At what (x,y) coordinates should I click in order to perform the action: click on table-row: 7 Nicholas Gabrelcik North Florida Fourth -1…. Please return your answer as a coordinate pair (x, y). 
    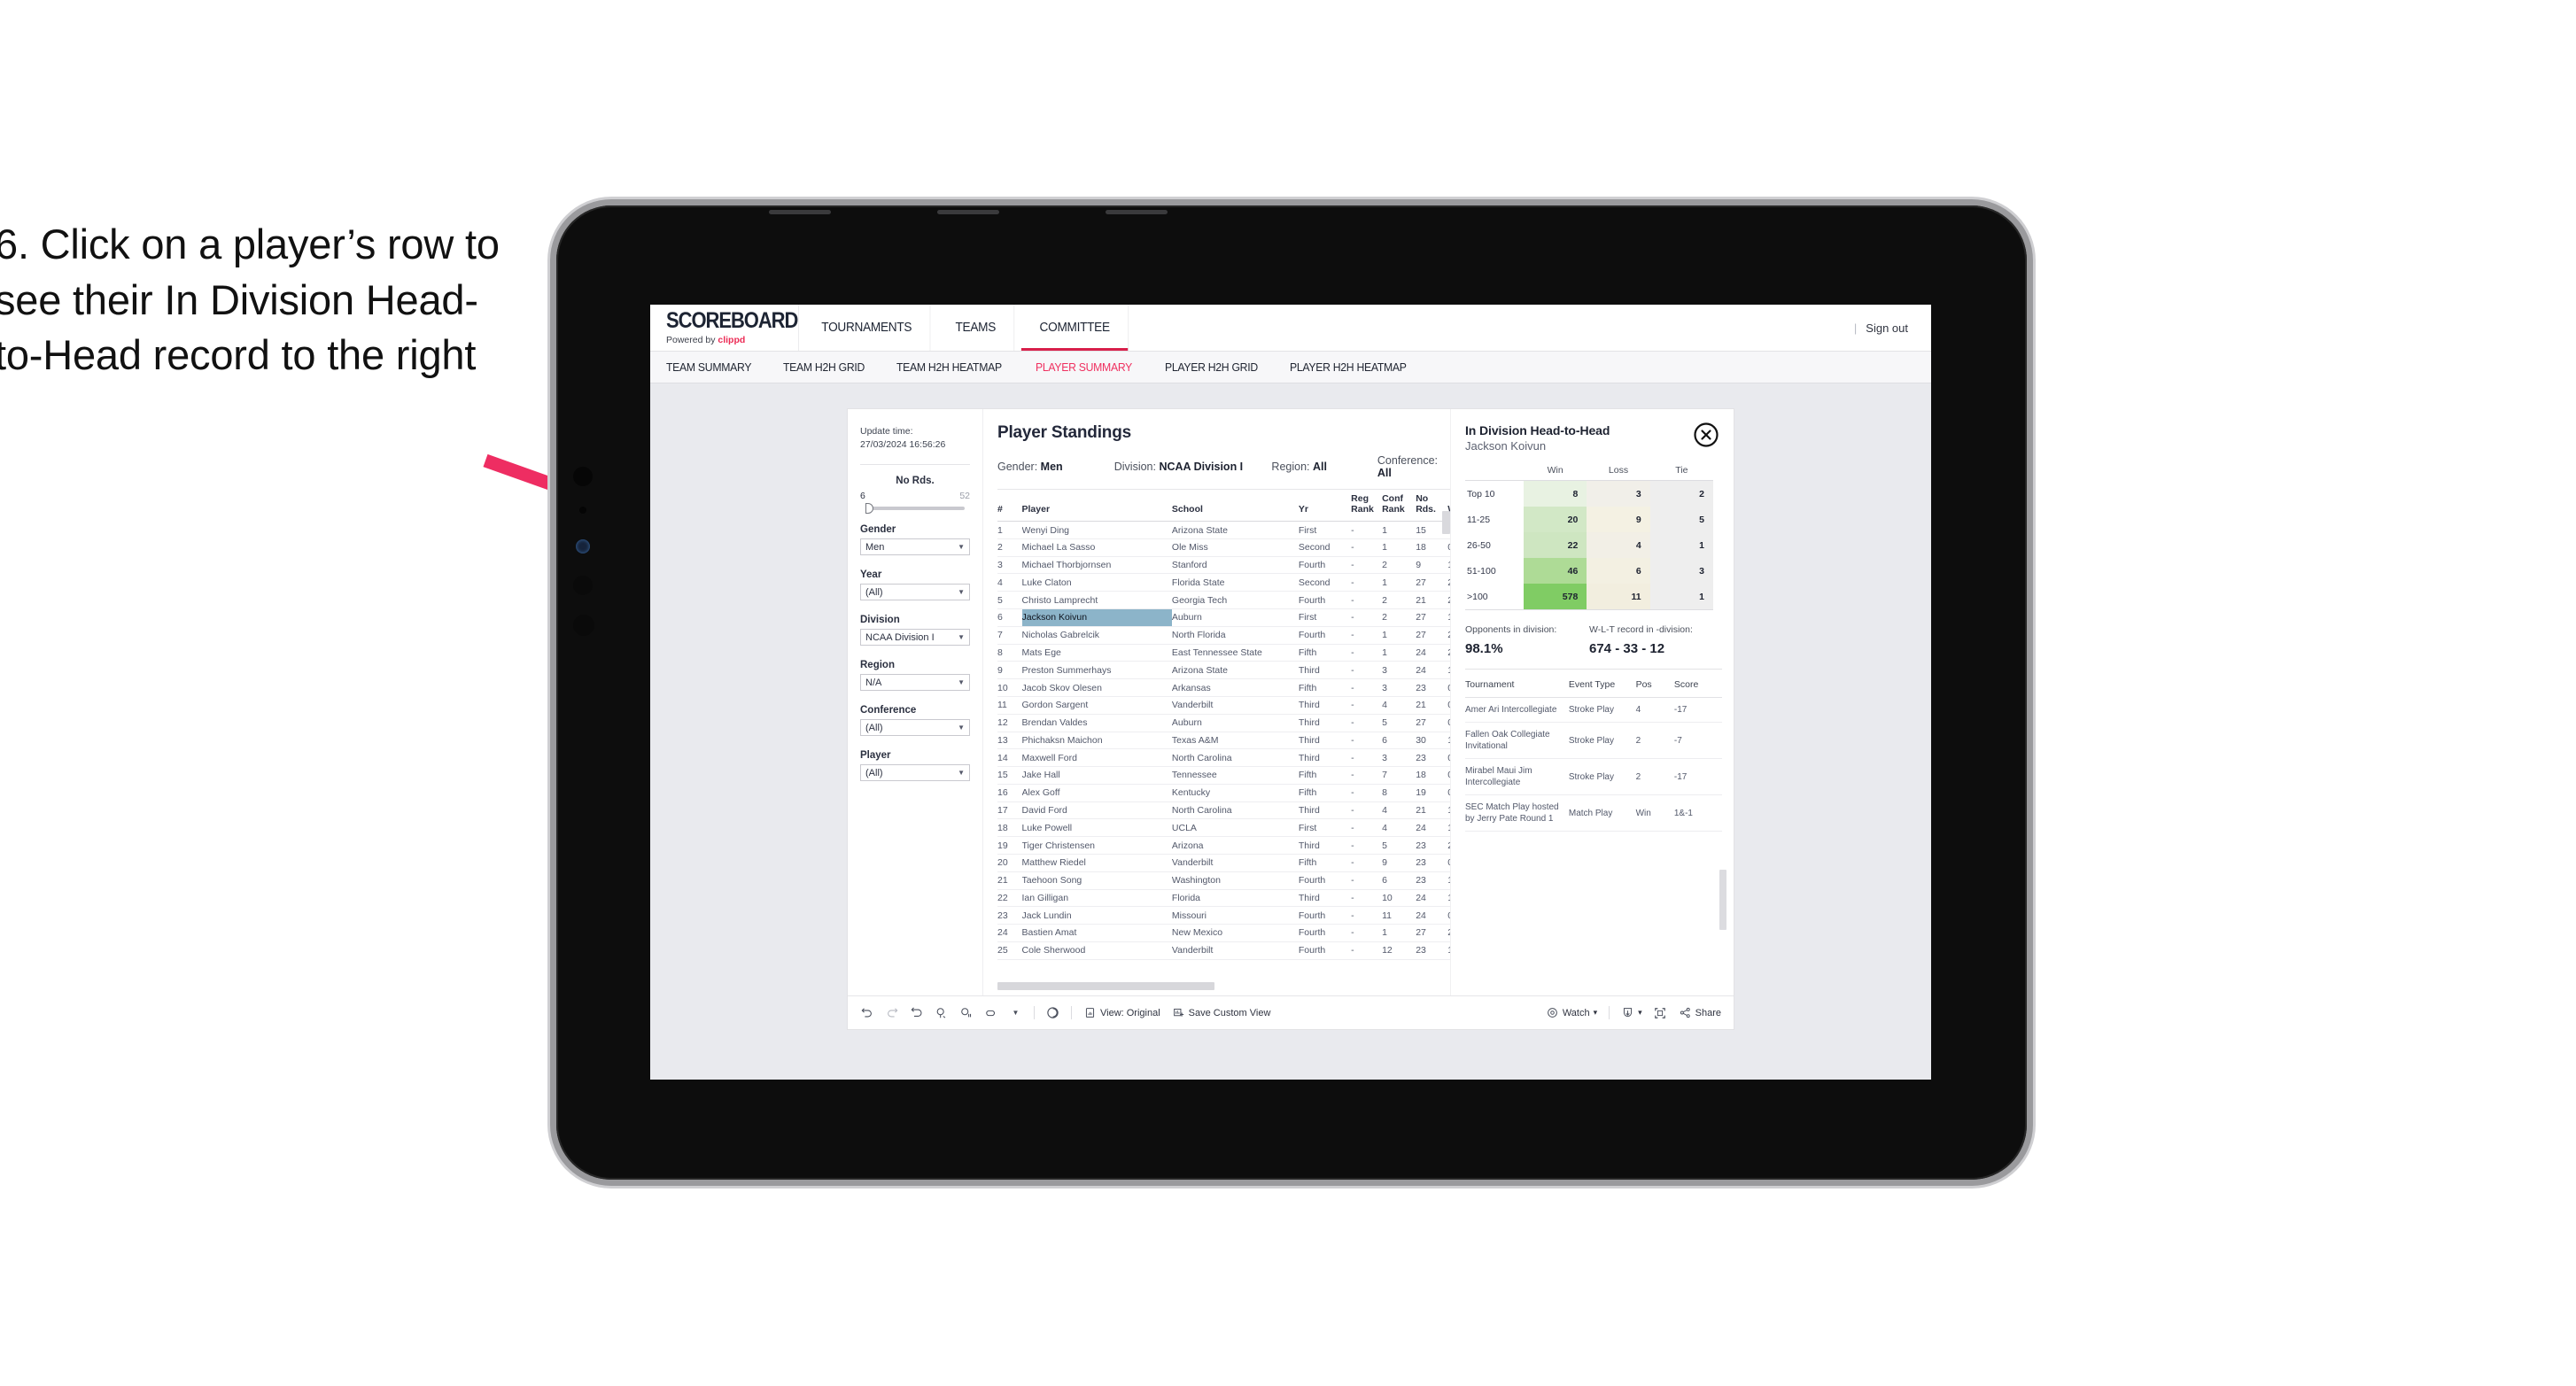
    Looking at the image, I should click on (1223, 635).